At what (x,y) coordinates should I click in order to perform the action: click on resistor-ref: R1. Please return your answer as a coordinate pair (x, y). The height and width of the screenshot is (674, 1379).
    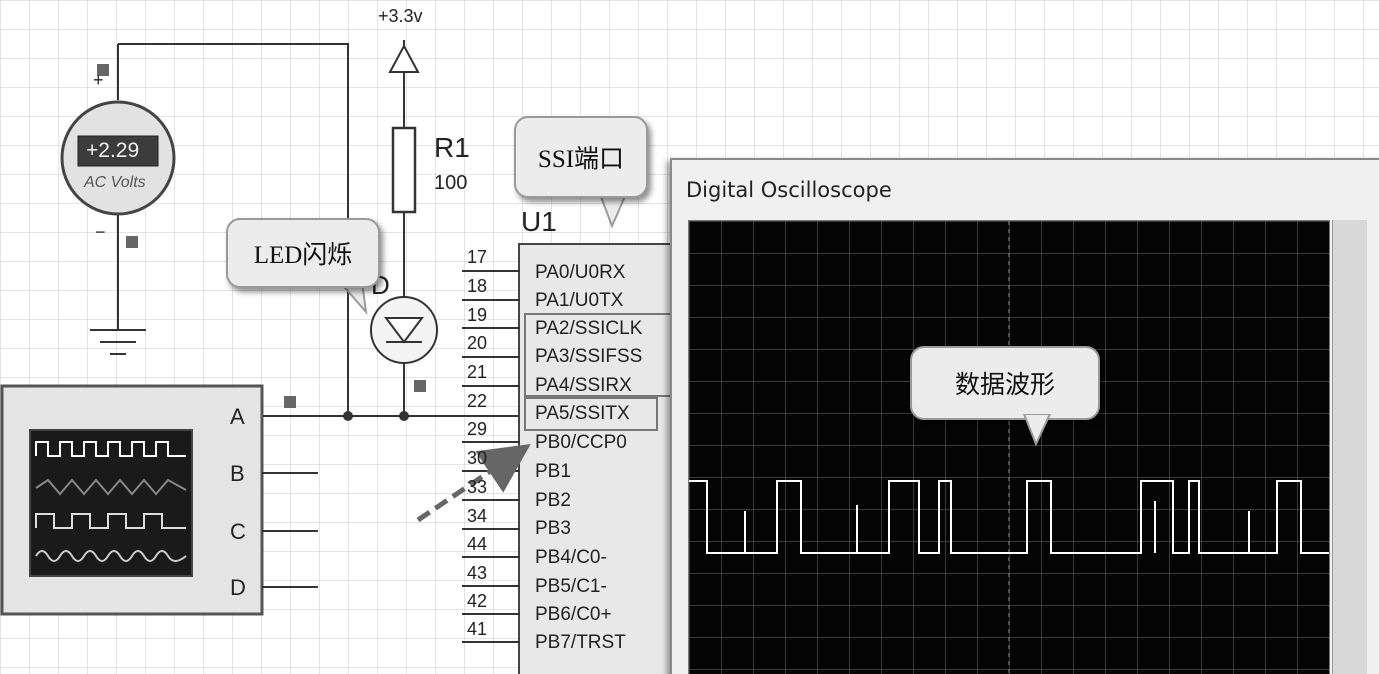
    Looking at the image, I should click on (452, 147).